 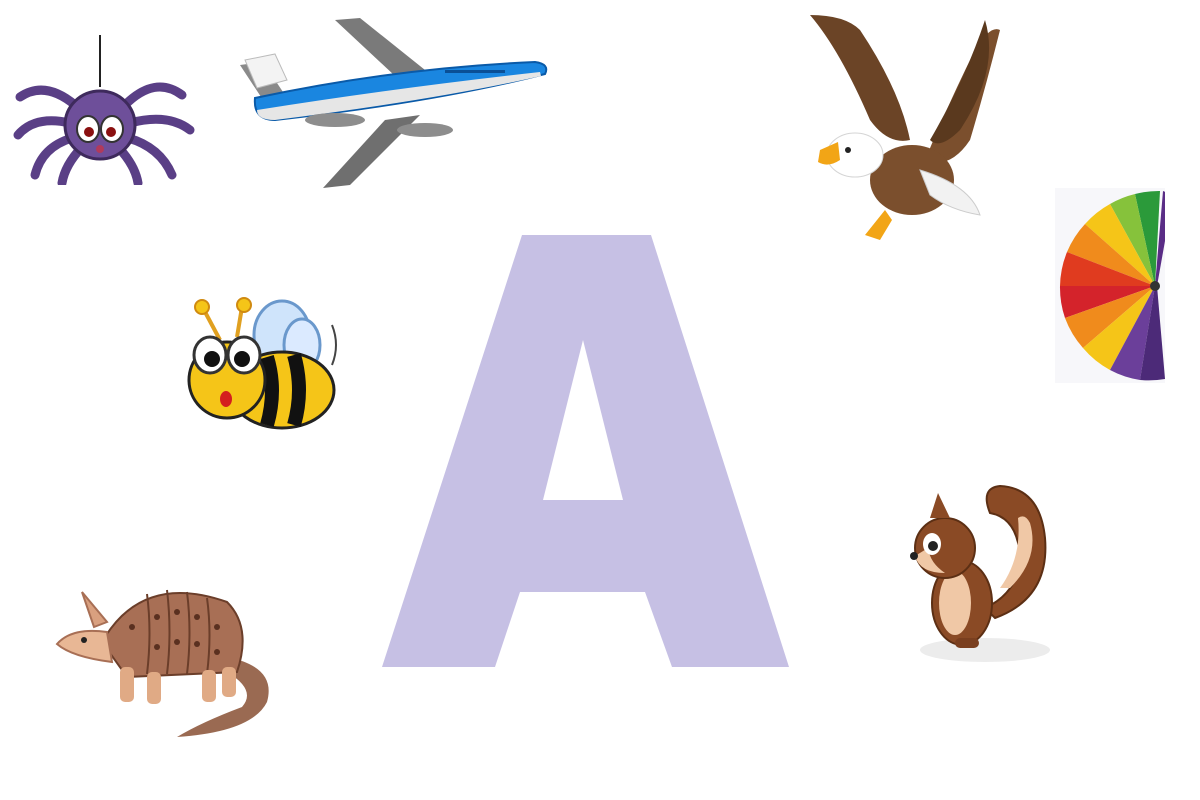 What do you see at coordinates (395, 100) in the screenshot?
I see `airplane-picture` at bounding box center [395, 100].